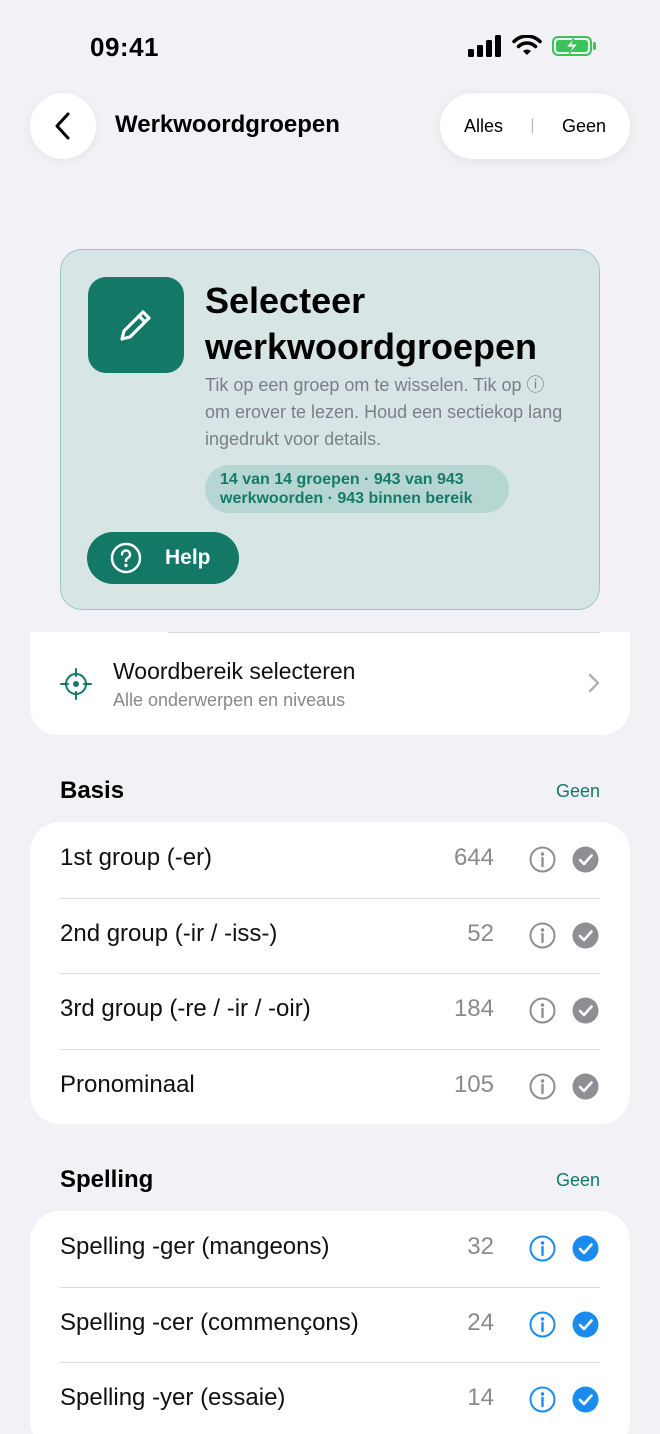 Image resolution: width=660 pixels, height=1434 pixels. What do you see at coordinates (483, 126) in the screenshot?
I see `select-all-button: Alles` at bounding box center [483, 126].